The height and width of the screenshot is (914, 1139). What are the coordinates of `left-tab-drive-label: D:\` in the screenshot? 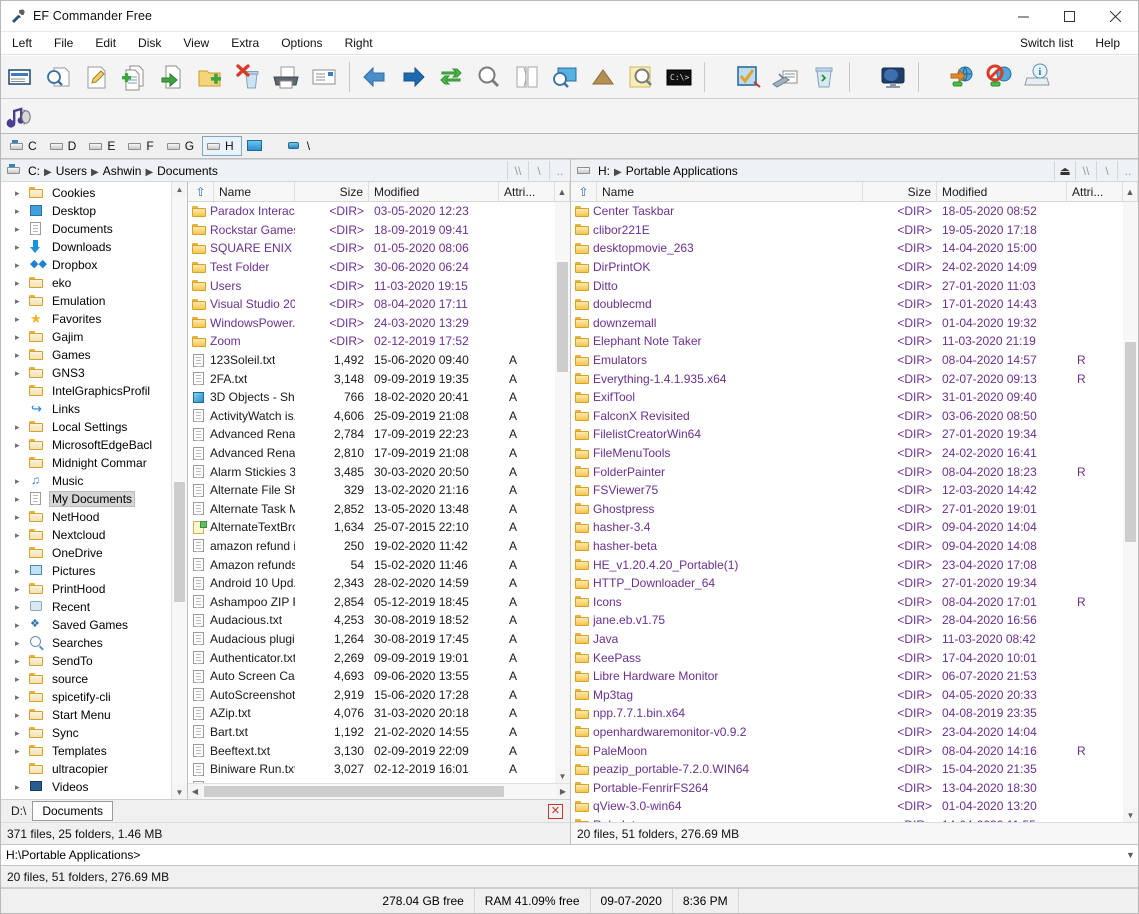 It's located at (18, 811).